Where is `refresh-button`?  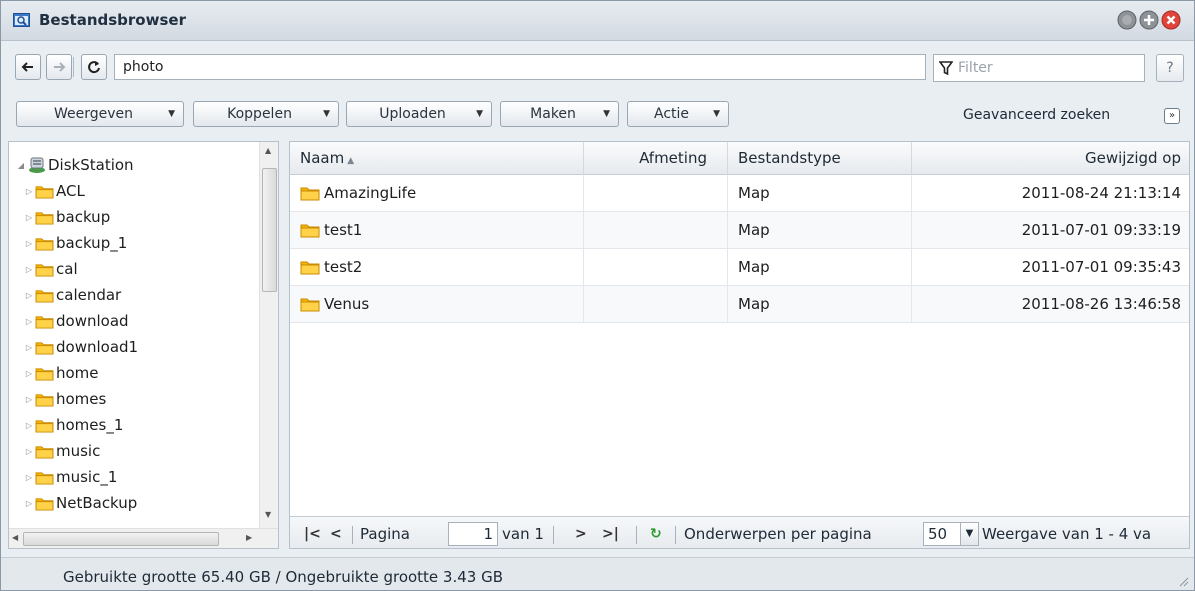 refresh-button is located at coordinates (94, 67).